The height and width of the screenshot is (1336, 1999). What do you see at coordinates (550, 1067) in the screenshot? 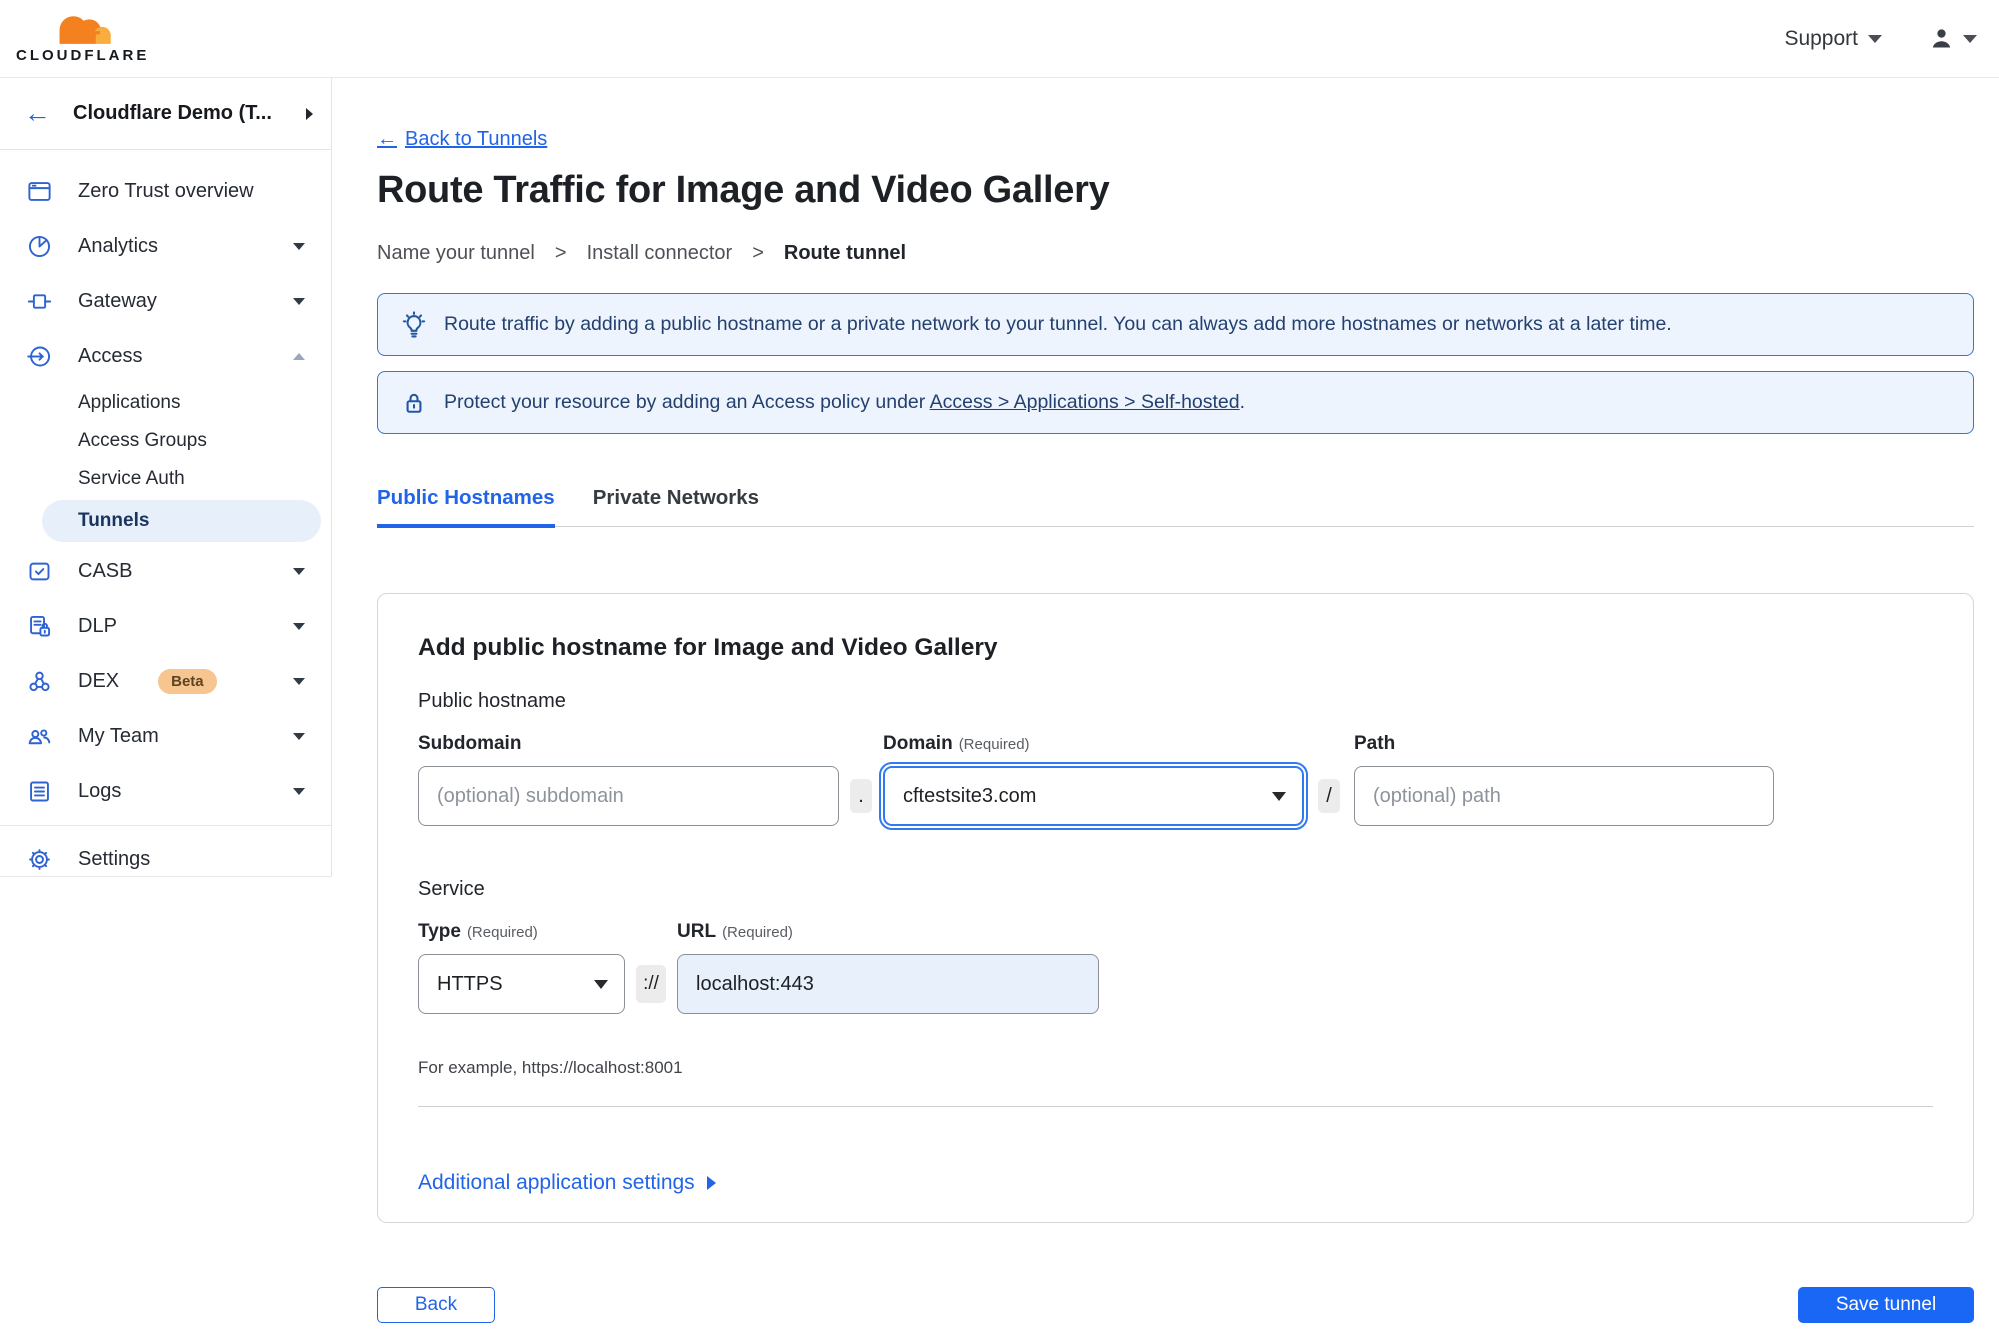
I see `url-example-hint: For example, https://localhost:8001` at bounding box center [550, 1067].